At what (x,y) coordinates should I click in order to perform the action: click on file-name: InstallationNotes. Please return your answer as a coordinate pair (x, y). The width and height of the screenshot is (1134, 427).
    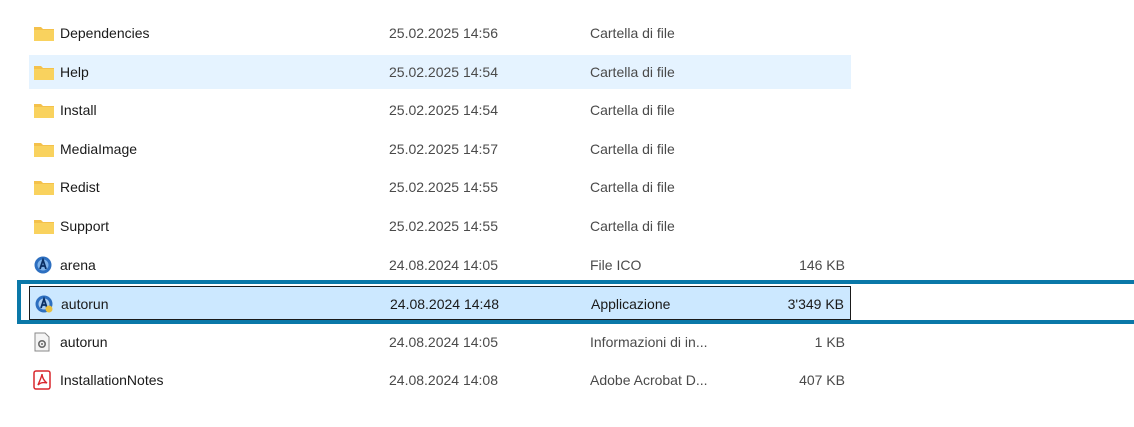
    Looking at the image, I should click on (112, 380).